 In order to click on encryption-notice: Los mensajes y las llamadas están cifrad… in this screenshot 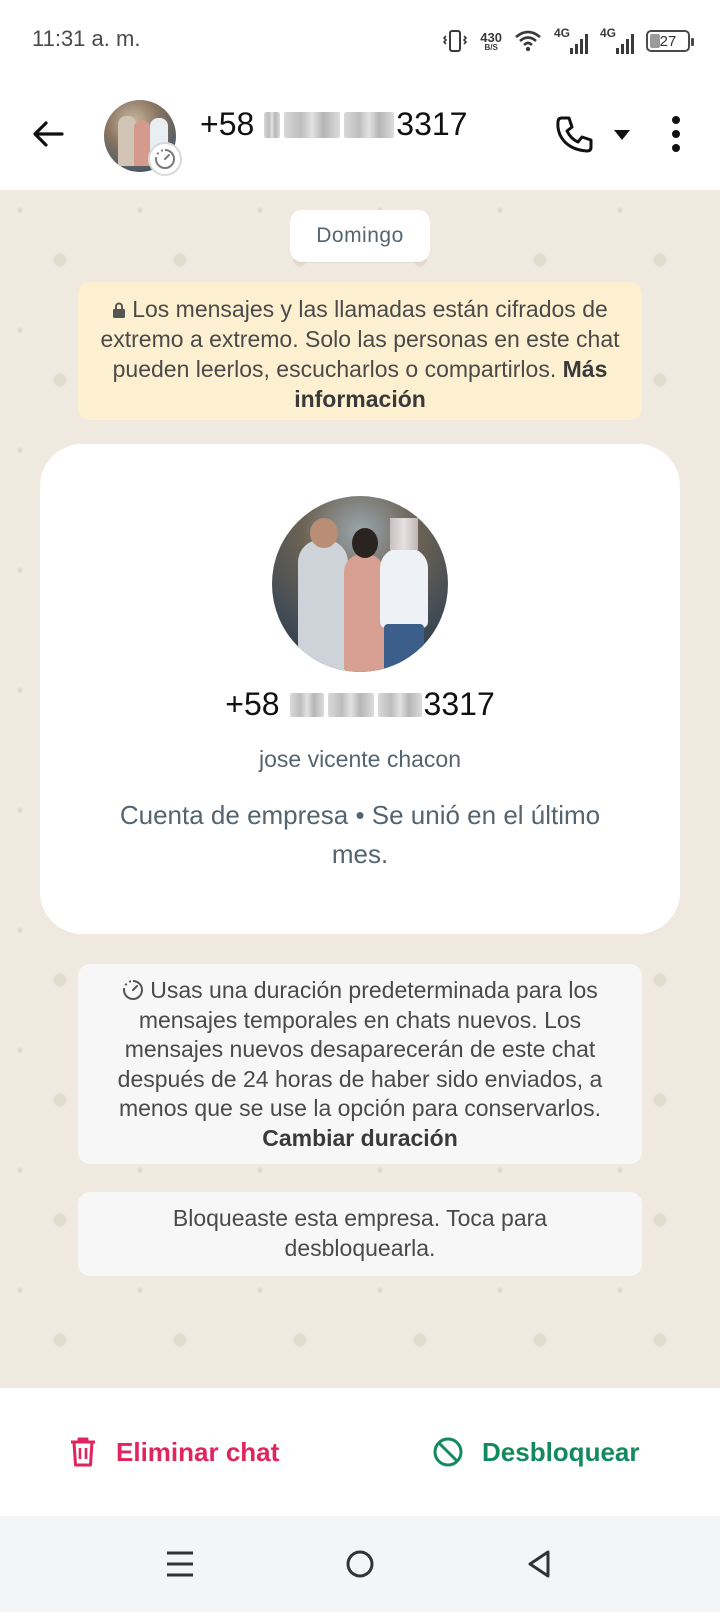, I will do `click(360, 351)`.